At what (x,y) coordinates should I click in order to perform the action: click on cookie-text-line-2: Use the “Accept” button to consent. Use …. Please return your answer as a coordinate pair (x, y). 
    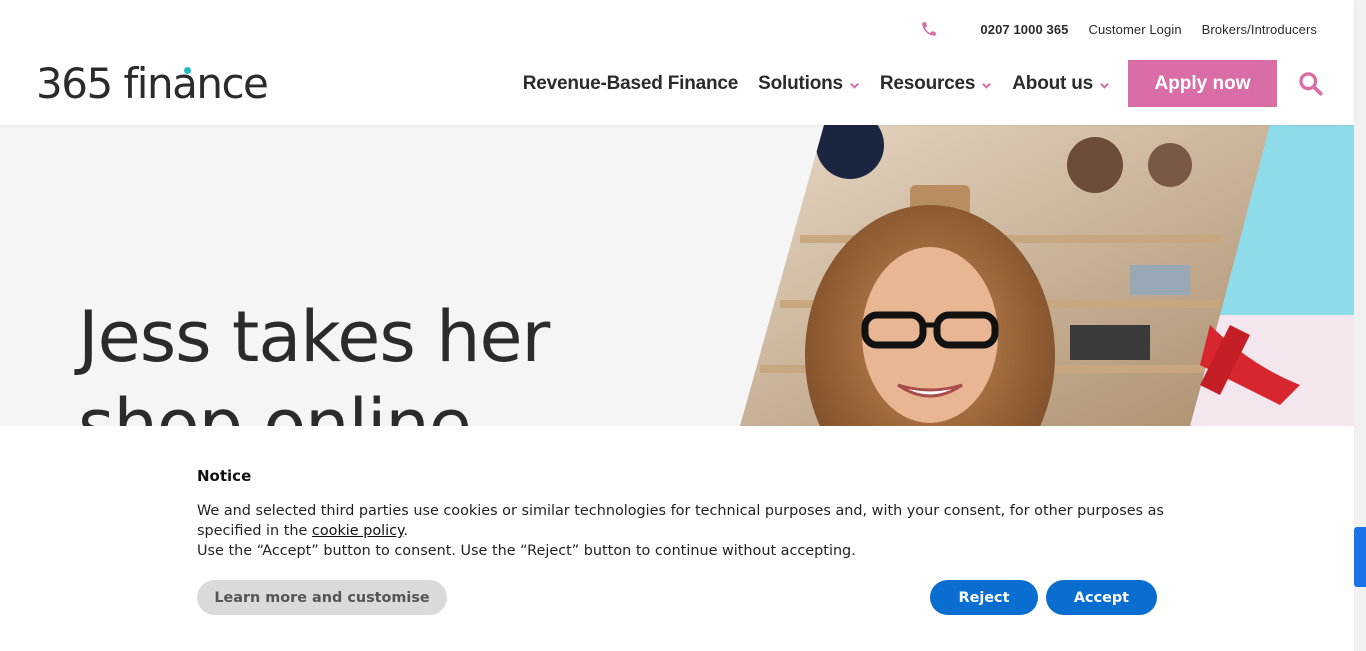
    Looking at the image, I should click on (526, 551).